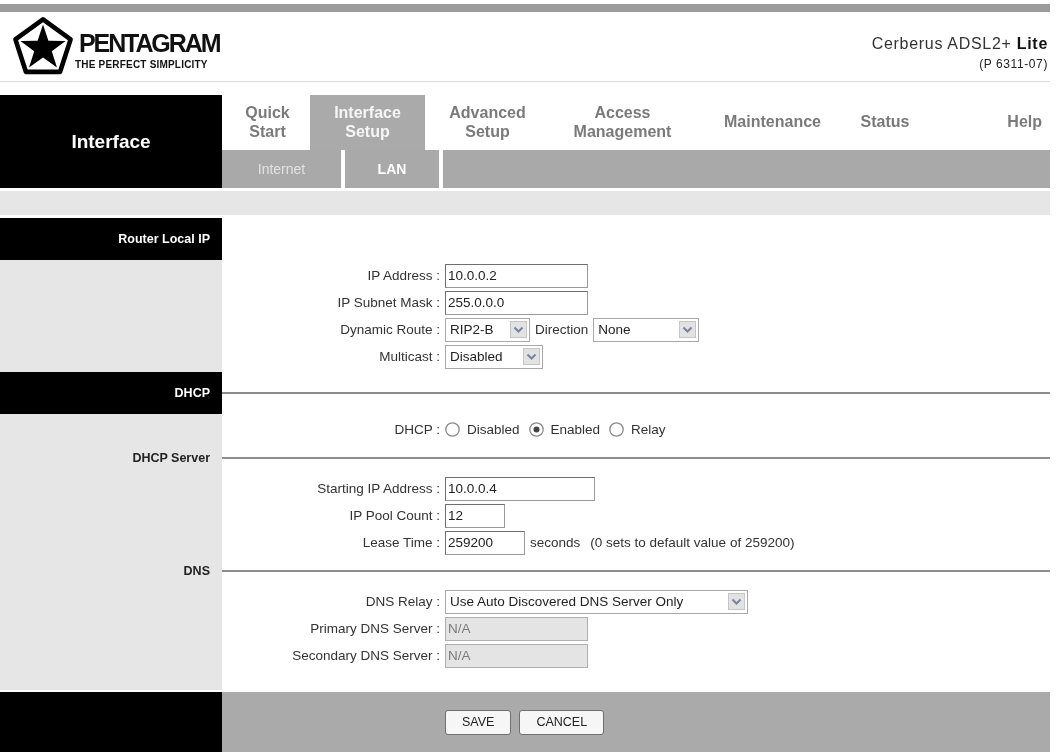  I want to click on unit-label: seconds, so click(555, 542).